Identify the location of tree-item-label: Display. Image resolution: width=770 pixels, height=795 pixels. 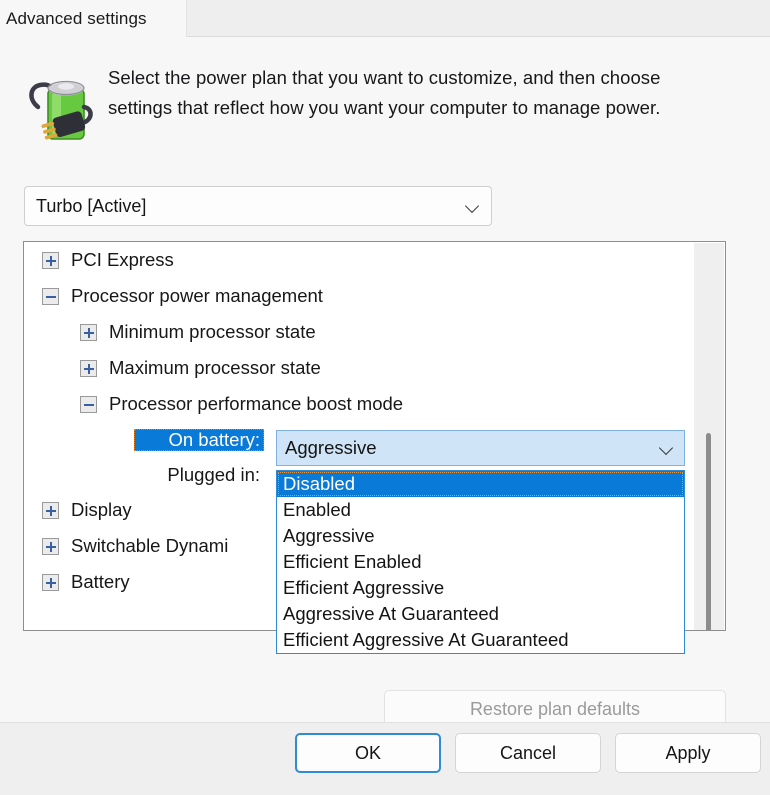
(101, 509).